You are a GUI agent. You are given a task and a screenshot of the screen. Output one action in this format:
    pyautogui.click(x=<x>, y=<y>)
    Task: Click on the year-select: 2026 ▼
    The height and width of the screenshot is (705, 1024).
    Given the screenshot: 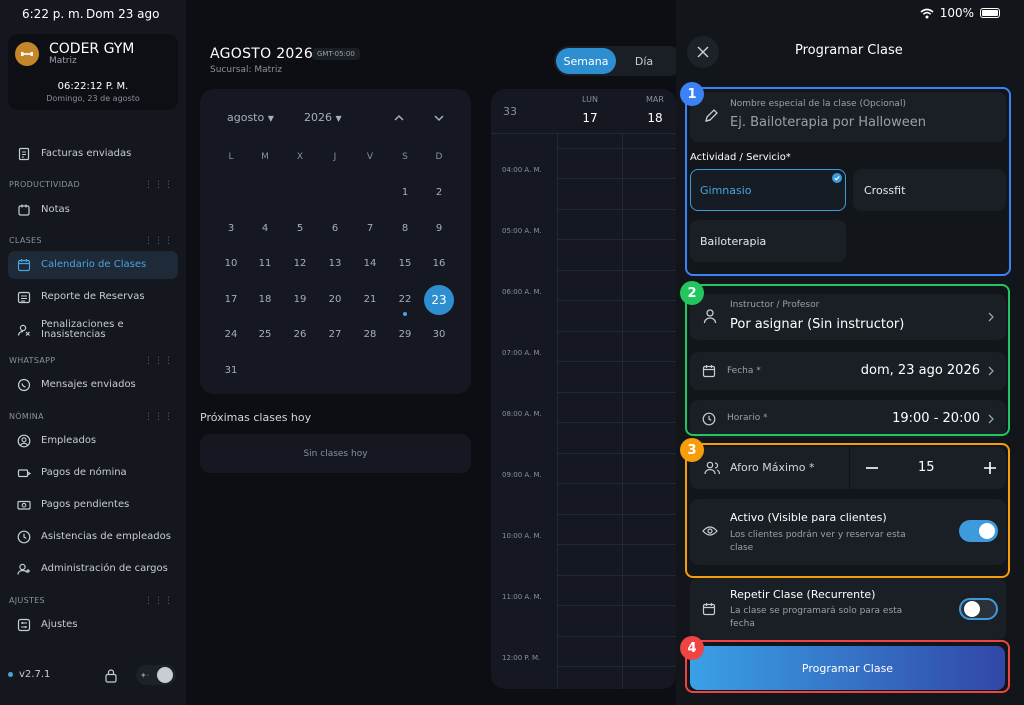 What is the action you would take?
    pyautogui.click(x=323, y=117)
    